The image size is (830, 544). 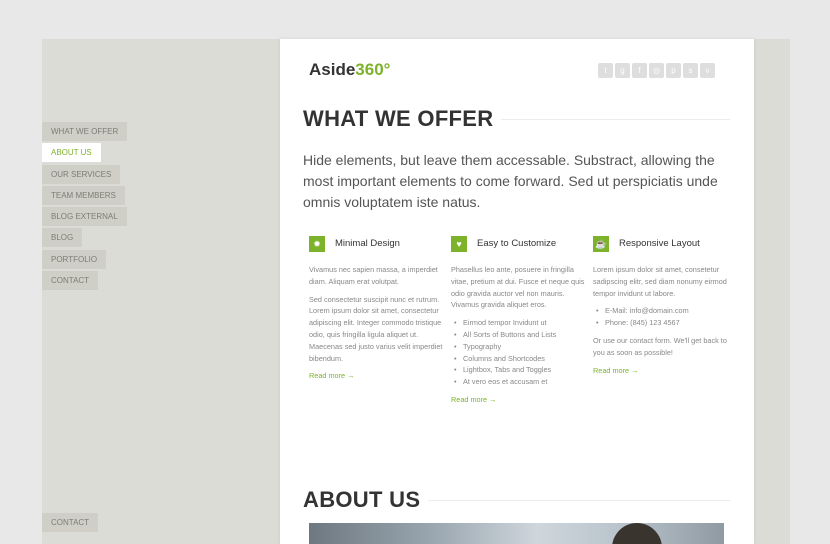 I want to click on list-item: Typography, so click(x=518, y=347).